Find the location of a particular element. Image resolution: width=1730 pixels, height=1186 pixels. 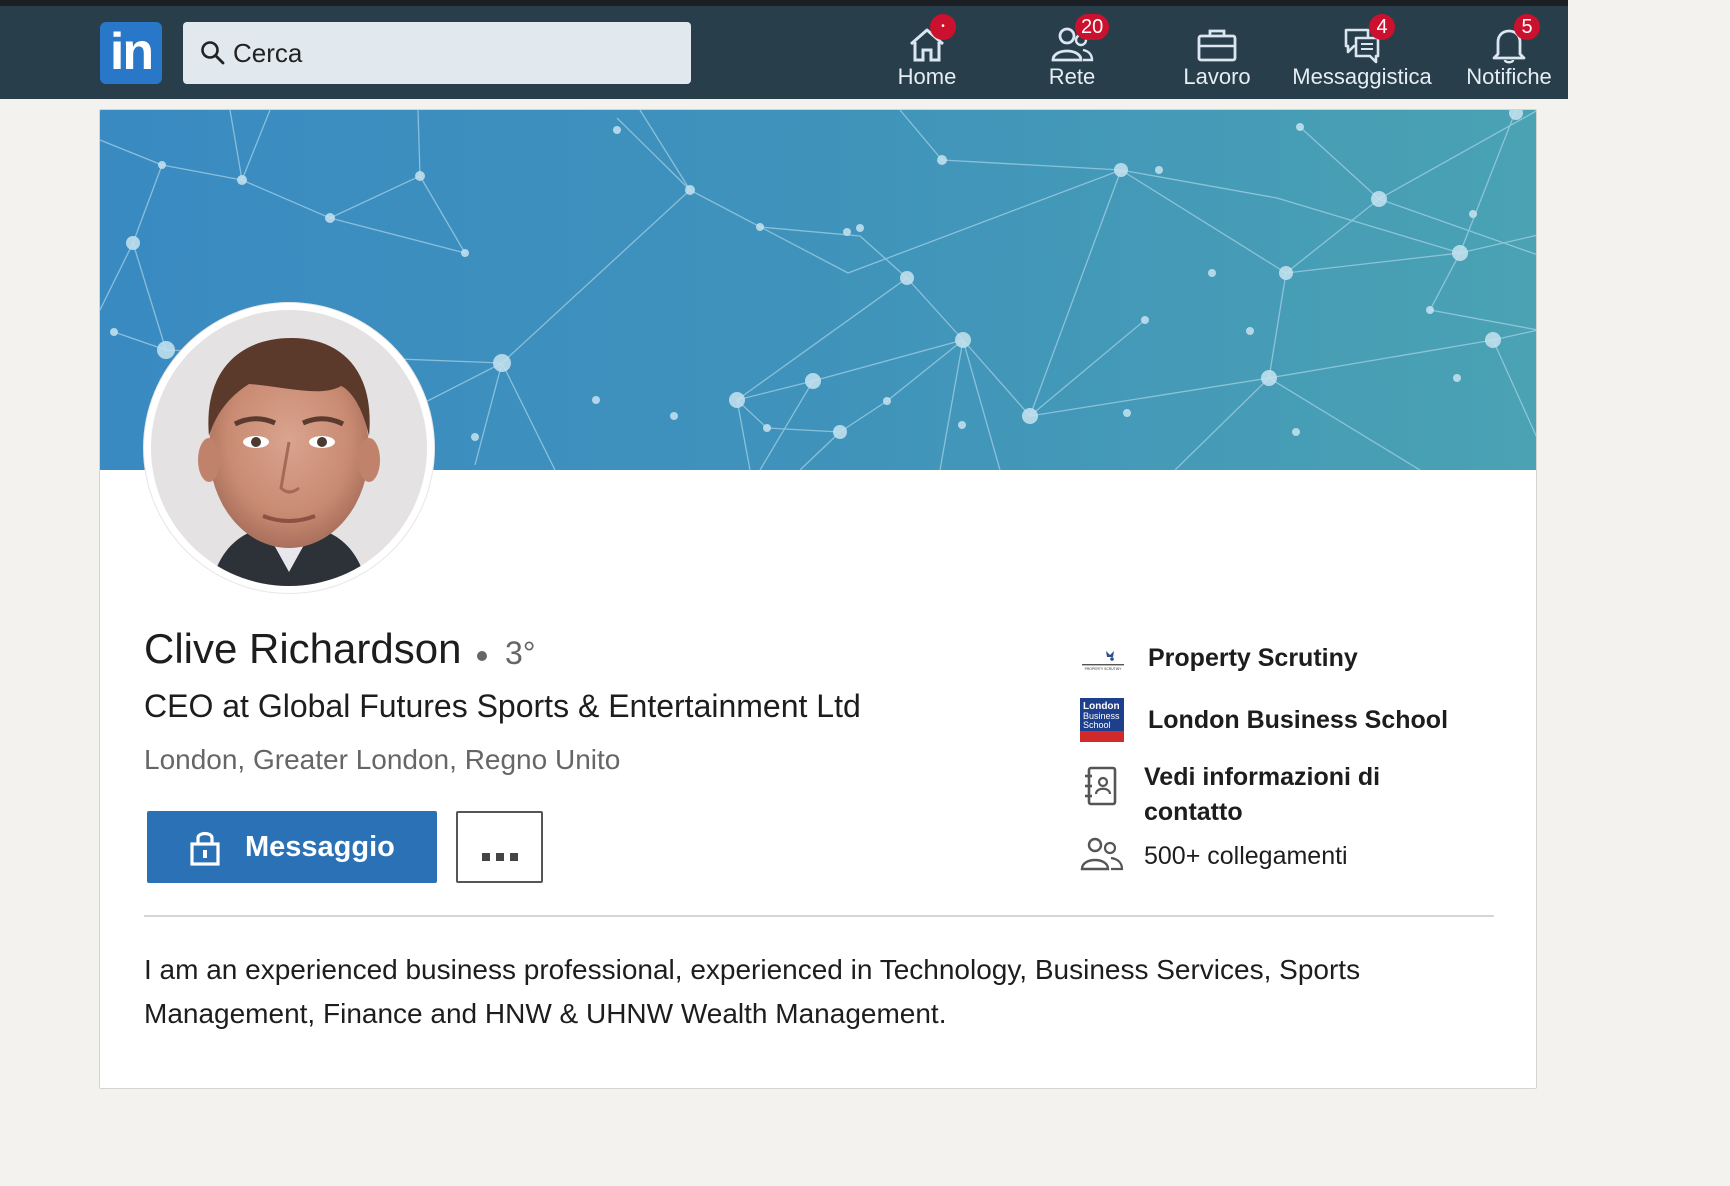

message-button: Messaggio is located at coordinates (292, 847).